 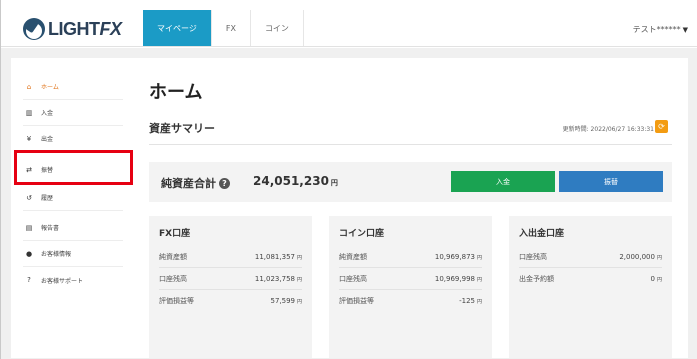 What do you see at coordinates (542, 234) in the screenshot?
I see `card-title: 入出金口座` at bounding box center [542, 234].